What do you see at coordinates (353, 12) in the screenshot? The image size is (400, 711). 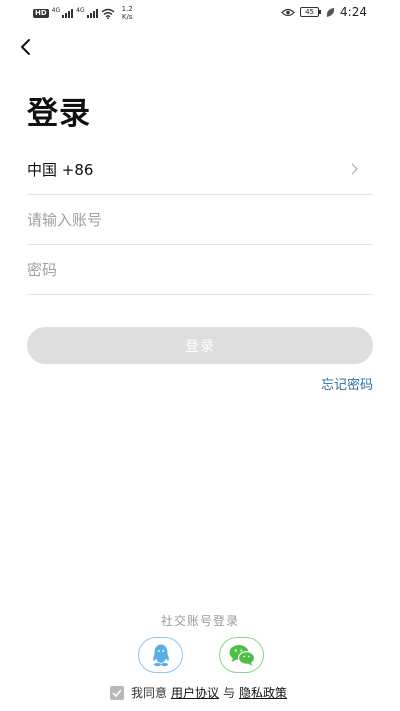 I see `status-time: 4:24` at bounding box center [353, 12].